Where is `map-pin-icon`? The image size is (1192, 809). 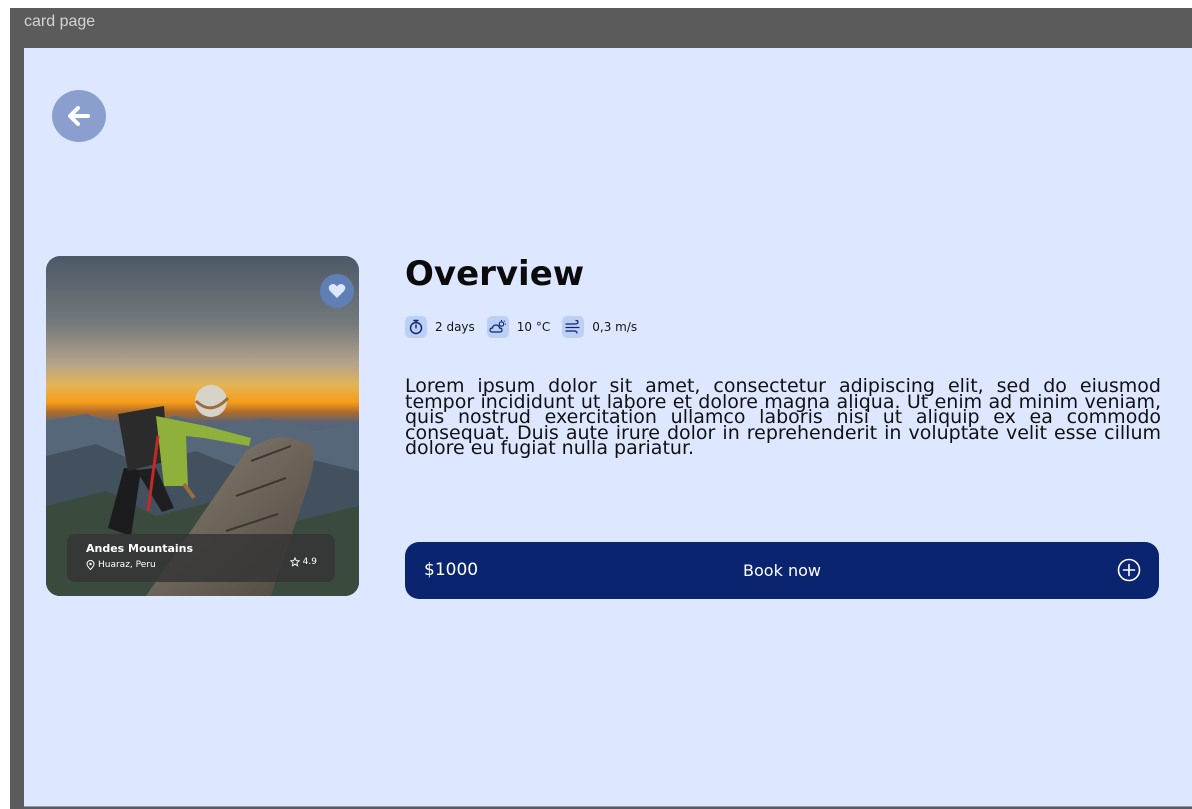
map-pin-icon is located at coordinates (90, 565).